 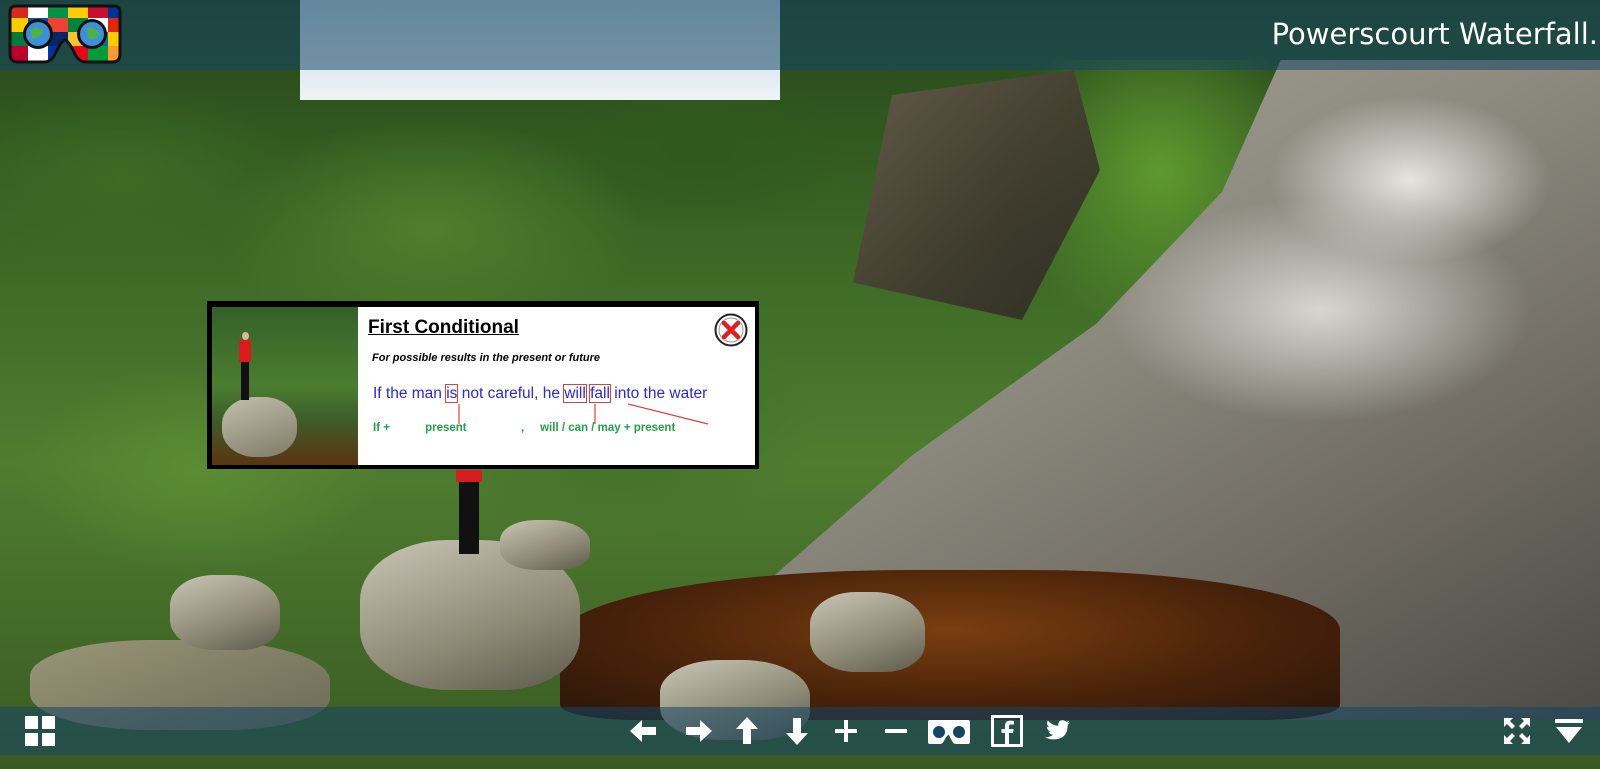 What do you see at coordinates (644, 731) in the screenshot?
I see `arrow-left-icon` at bounding box center [644, 731].